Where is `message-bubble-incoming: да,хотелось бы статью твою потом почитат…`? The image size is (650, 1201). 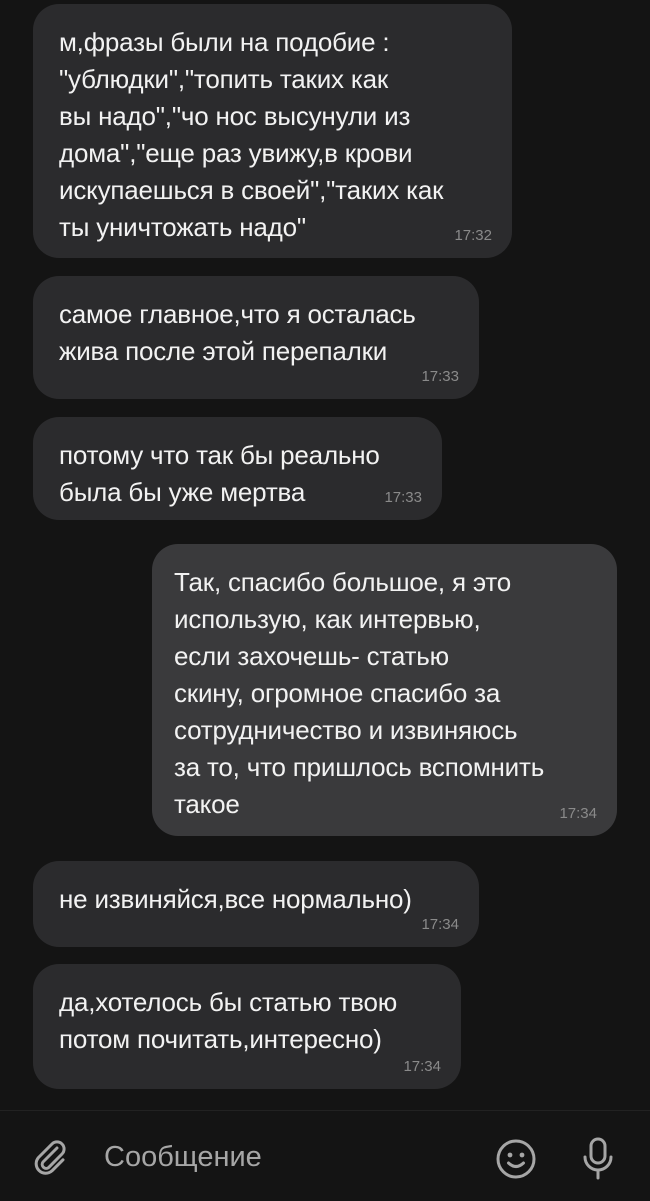
message-bubble-incoming: да,хотелось бы статью твою потом почитат… is located at coordinates (247, 1026).